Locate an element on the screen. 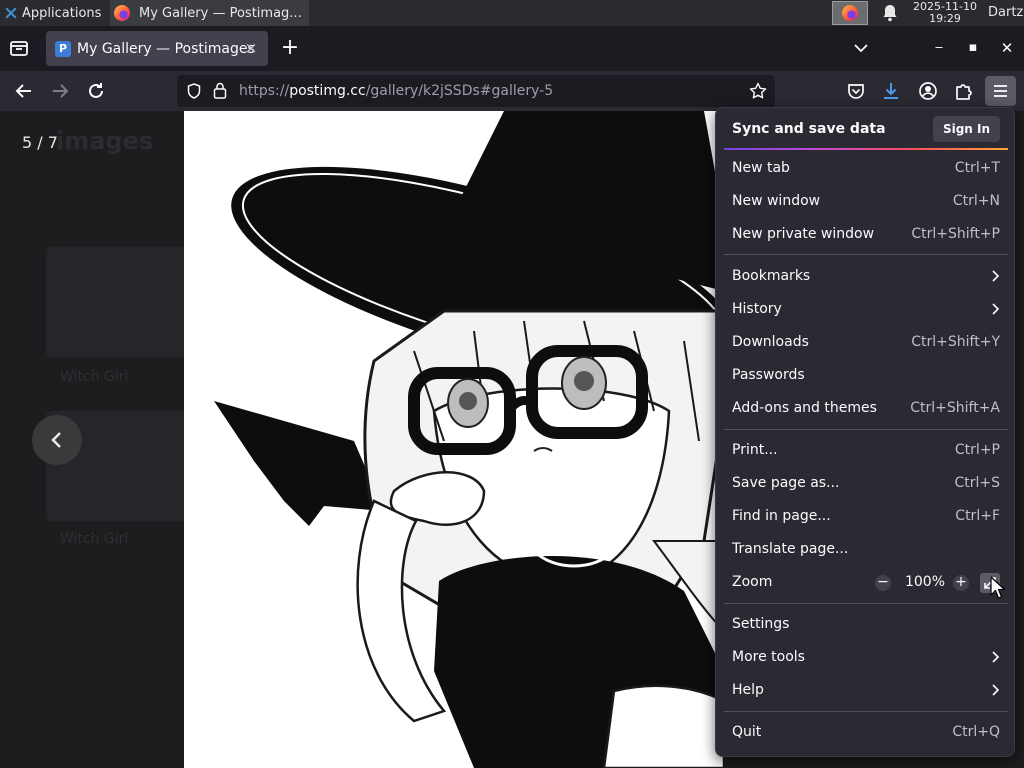  close-window-button: ✕ is located at coordinates (1007, 48).